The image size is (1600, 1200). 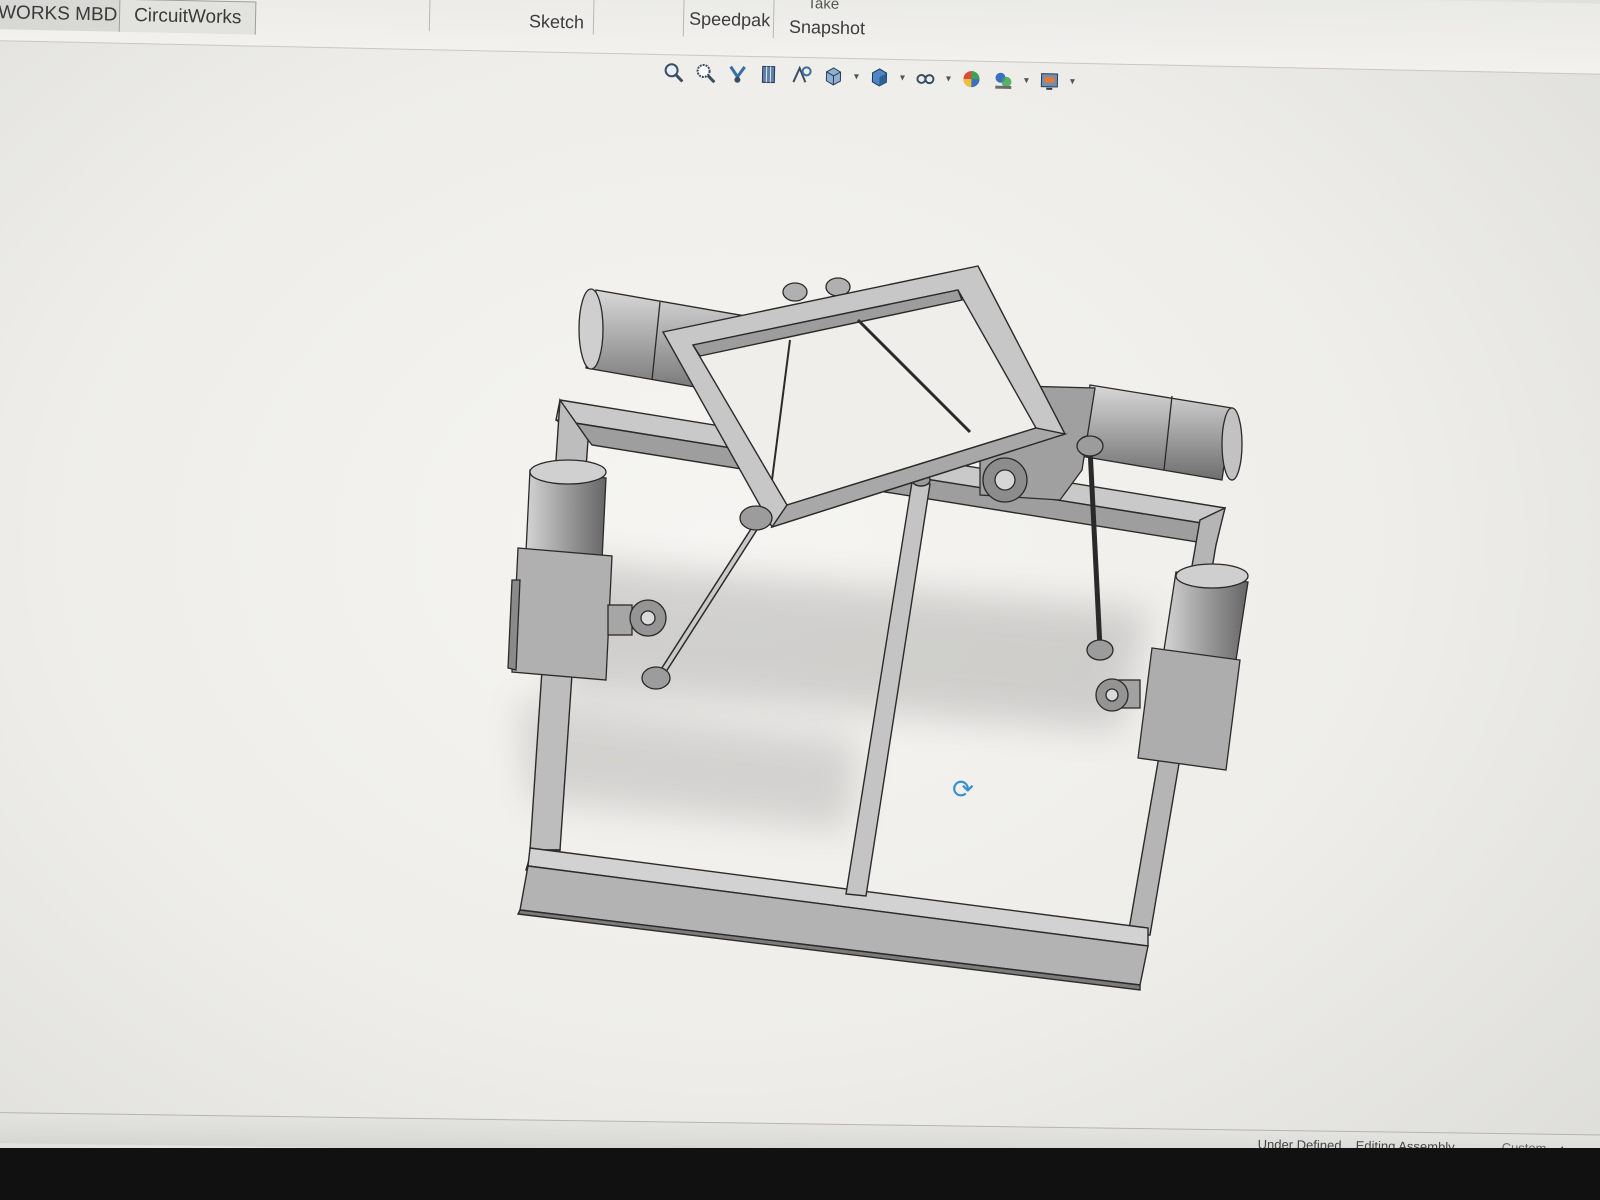 I want to click on edit-appearance-icon, so click(x=971, y=79).